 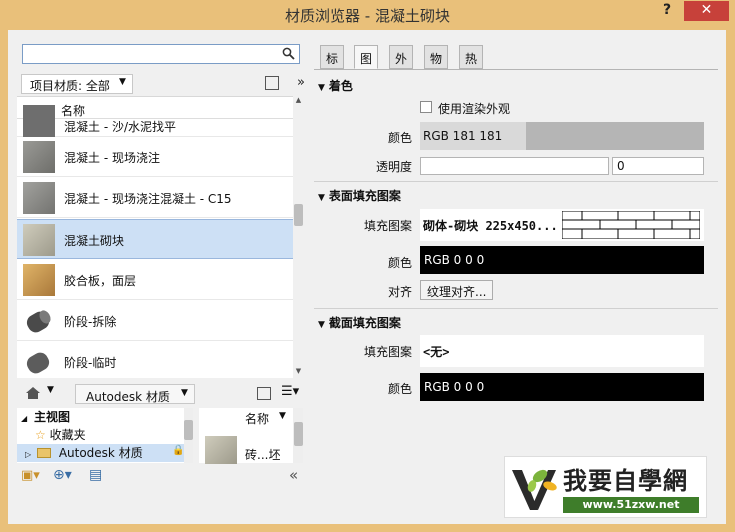 I want to click on list-item: 阶段-临时, so click(x=159, y=360).